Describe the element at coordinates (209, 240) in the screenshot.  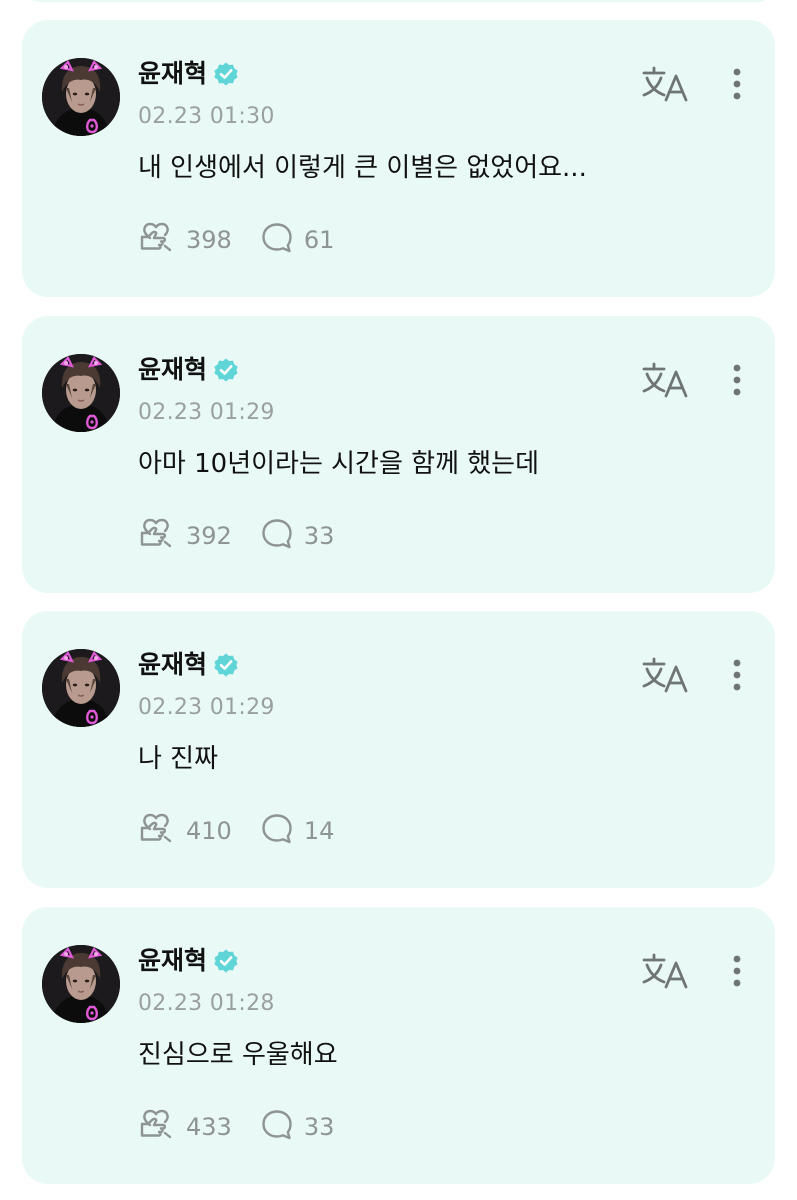
I see `like-count: 398` at that location.